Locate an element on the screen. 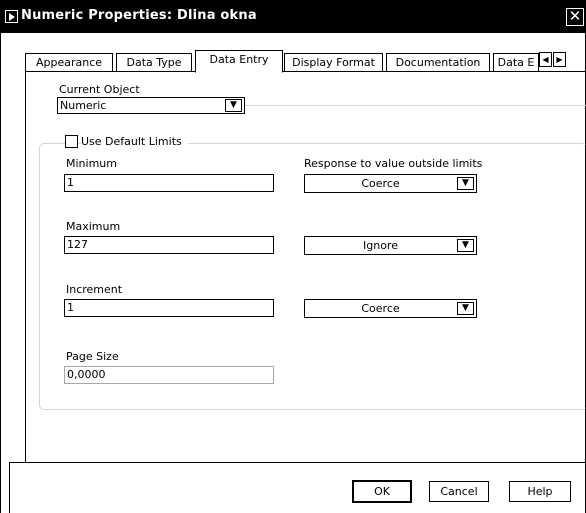  increment-label: Increment is located at coordinates (94, 289).